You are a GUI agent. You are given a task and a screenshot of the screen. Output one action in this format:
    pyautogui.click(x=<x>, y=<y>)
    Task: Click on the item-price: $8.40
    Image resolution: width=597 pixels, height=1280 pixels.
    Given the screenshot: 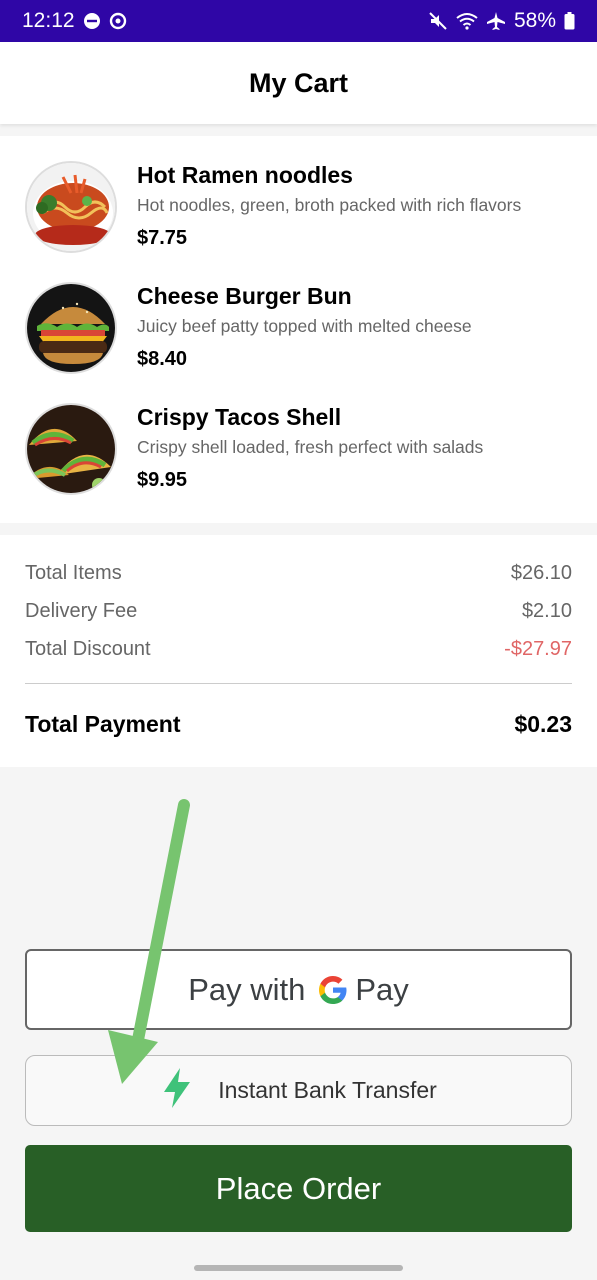 What is the action you would take?
    pyautogui.click(x=162, y=359)
    